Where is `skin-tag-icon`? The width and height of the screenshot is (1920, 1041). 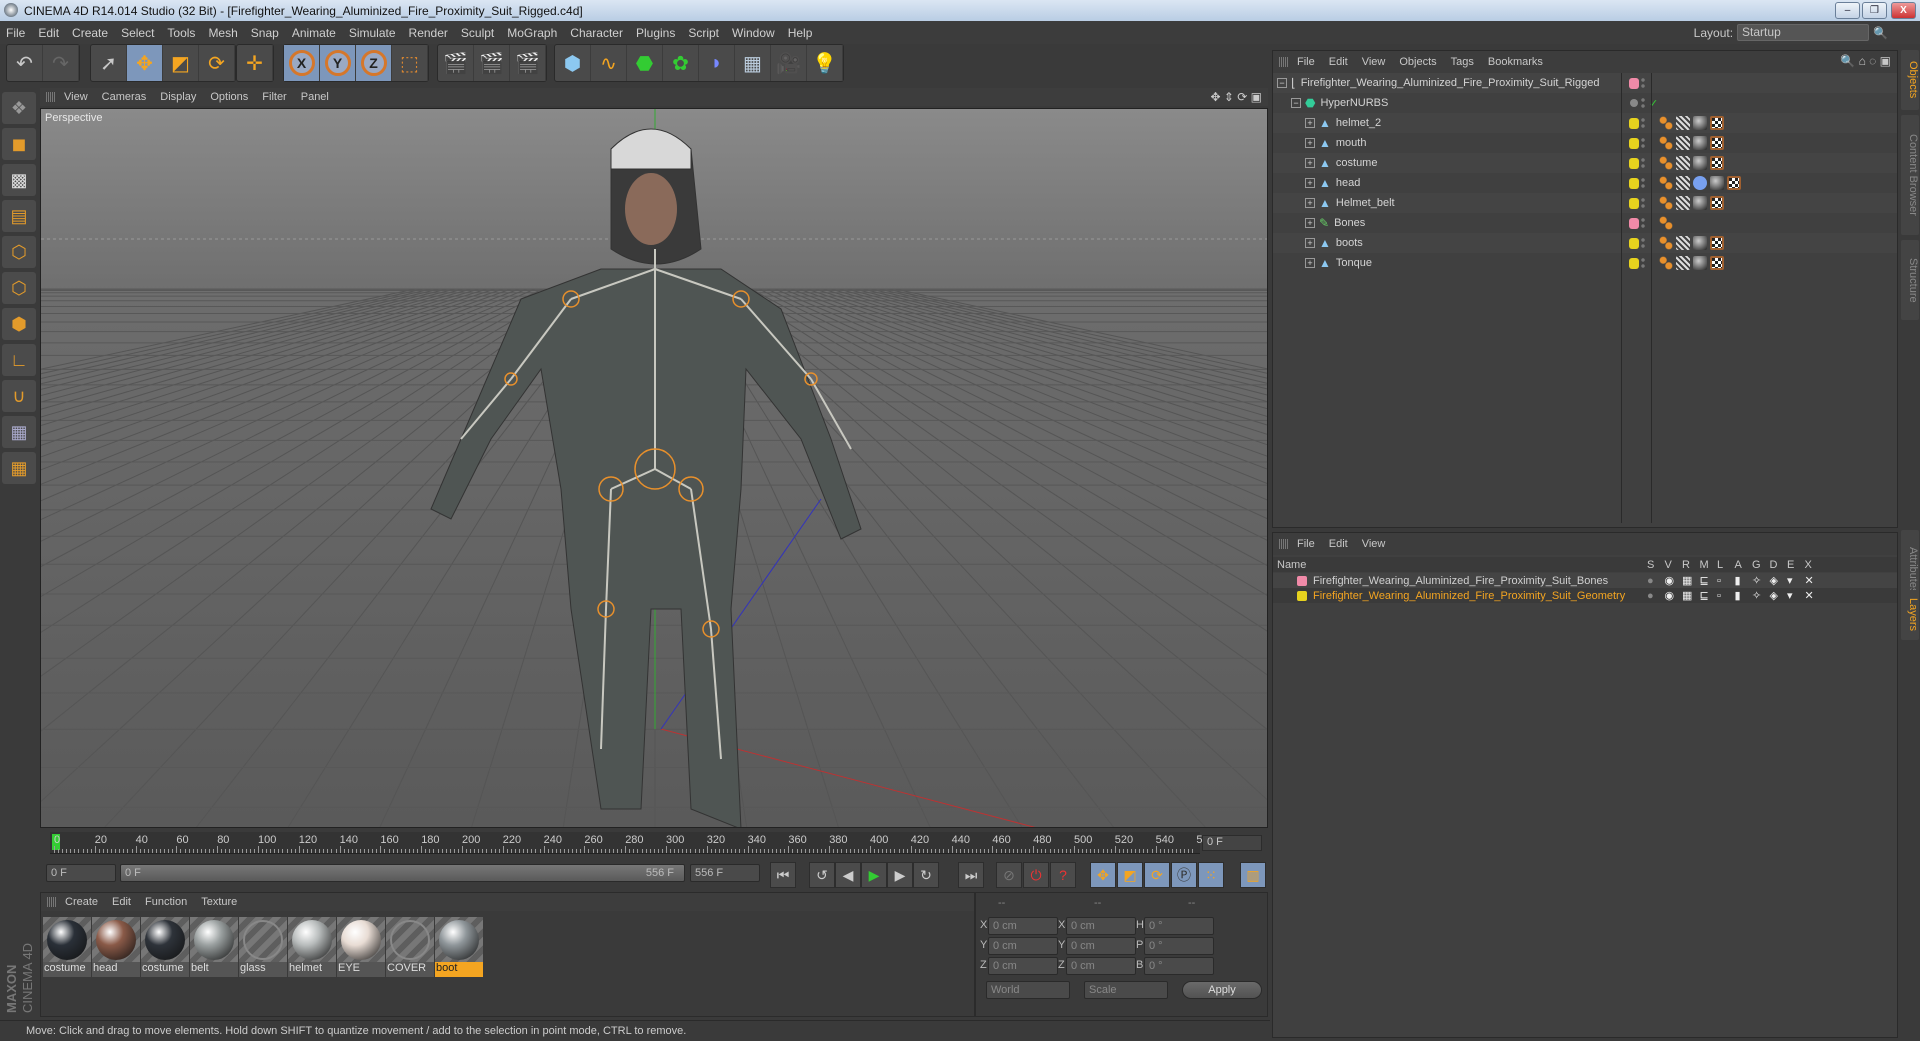
skin-tag-icon is located at coordinates (1700, 183).